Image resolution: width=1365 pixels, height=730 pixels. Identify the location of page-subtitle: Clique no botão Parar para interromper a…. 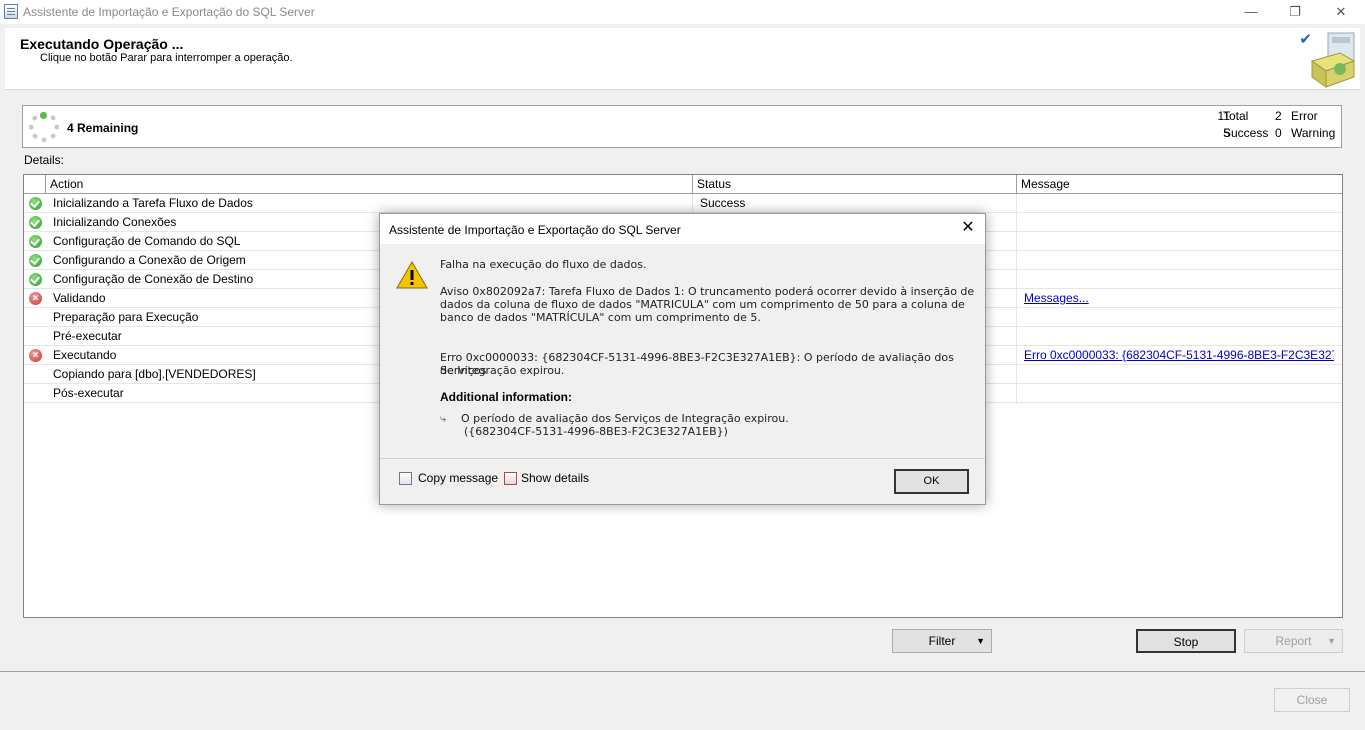
(166, 58).